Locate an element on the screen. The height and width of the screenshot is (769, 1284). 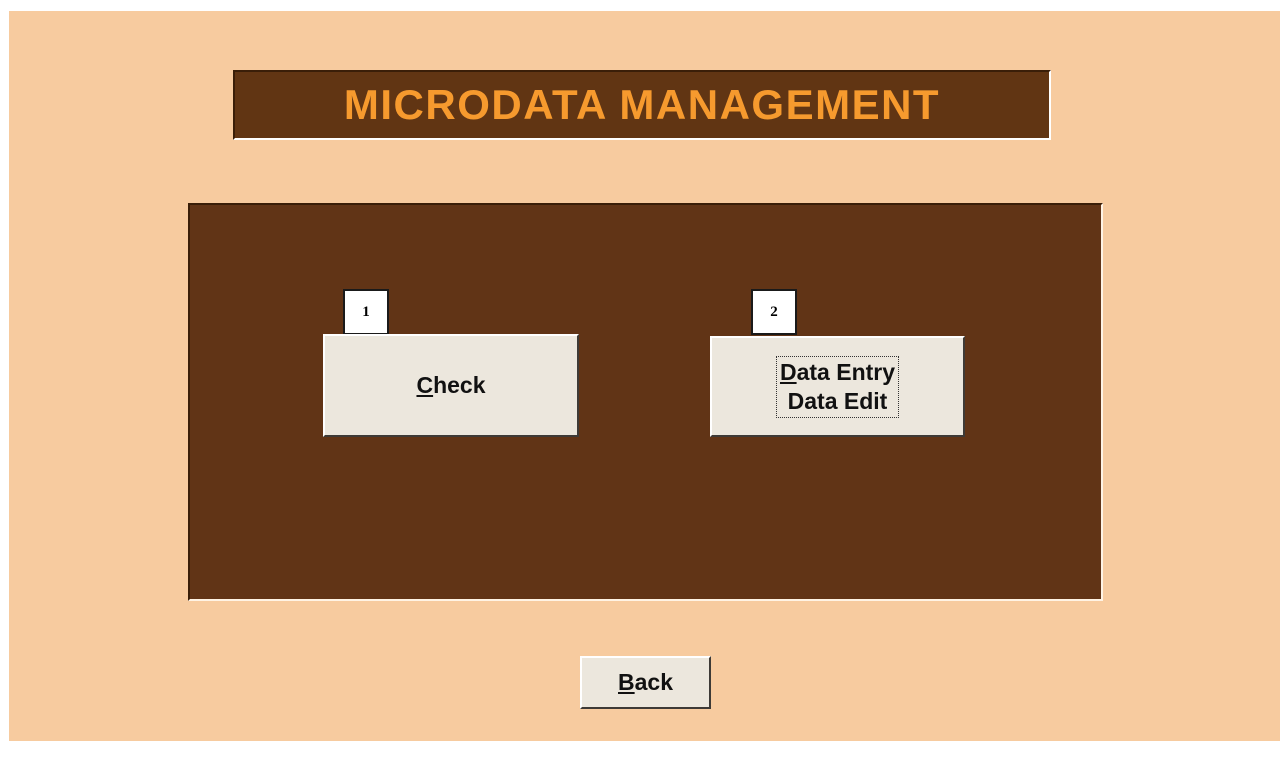
back-button-label: Back is located at coordinates (645, 682).